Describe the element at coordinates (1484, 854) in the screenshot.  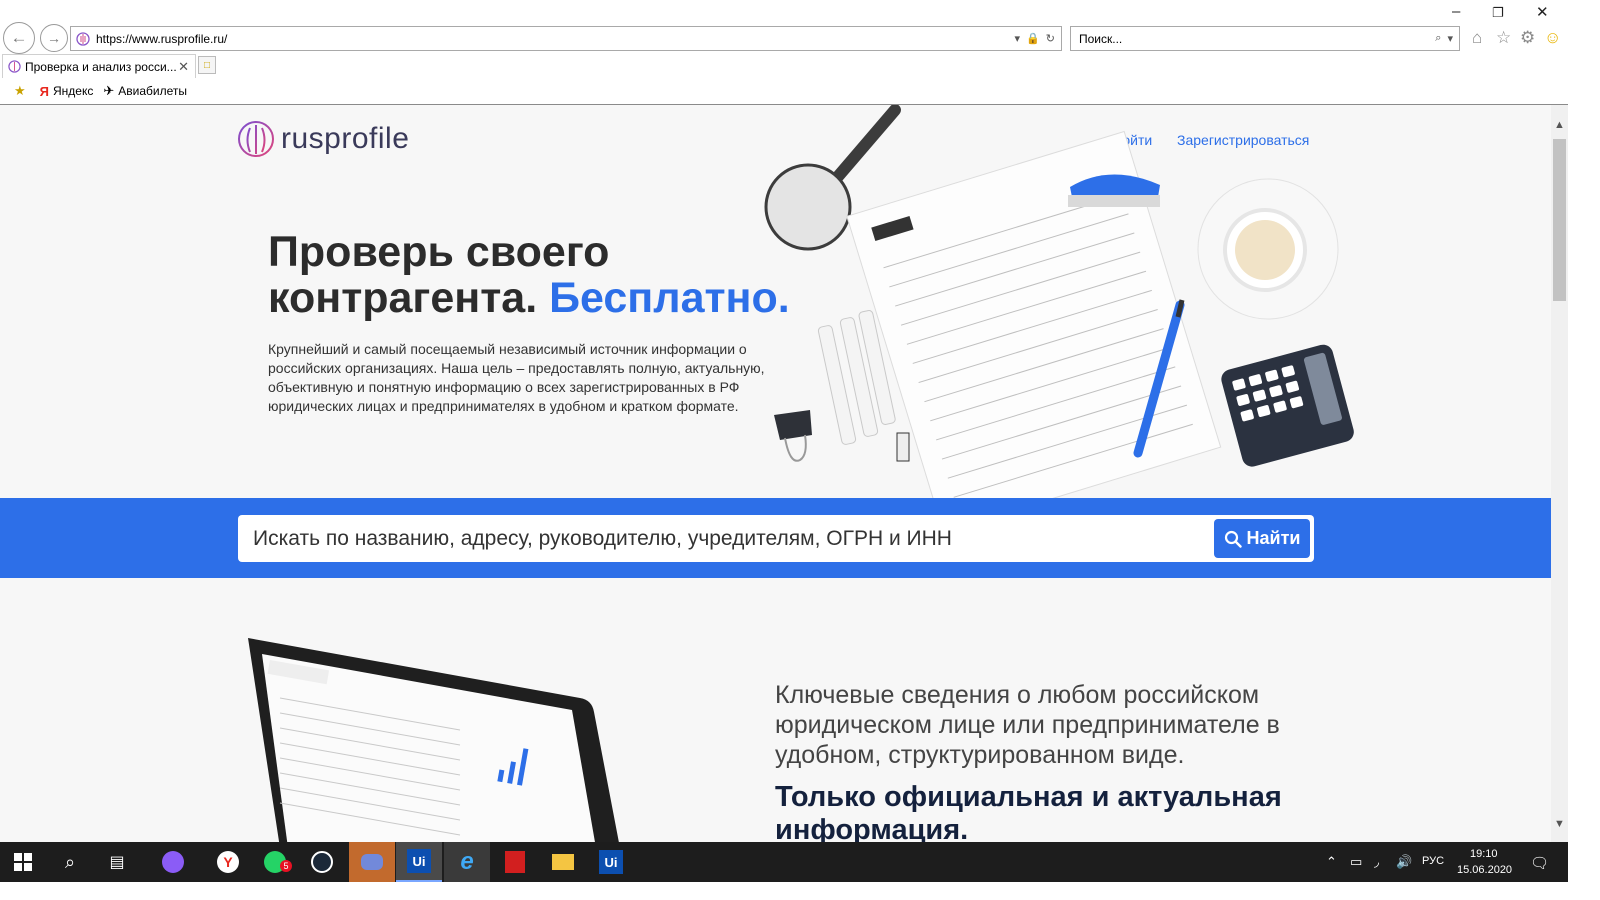
I see `clock-time: 19:10` at that location.